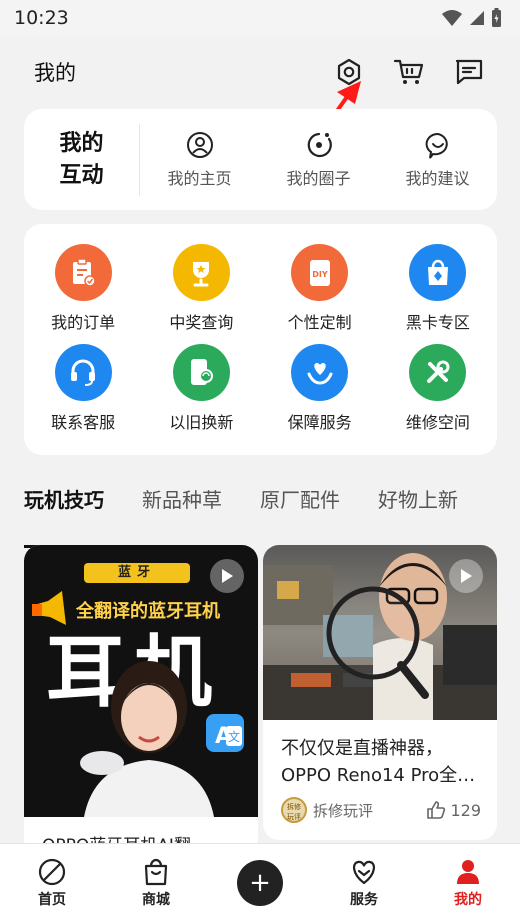 Image resolution: width=520 pixels, height=921 pixels. What do you see at coordinates (436, 145) in the screenshot?
I see `suggestion-icon` at bounding box center [436, 145].